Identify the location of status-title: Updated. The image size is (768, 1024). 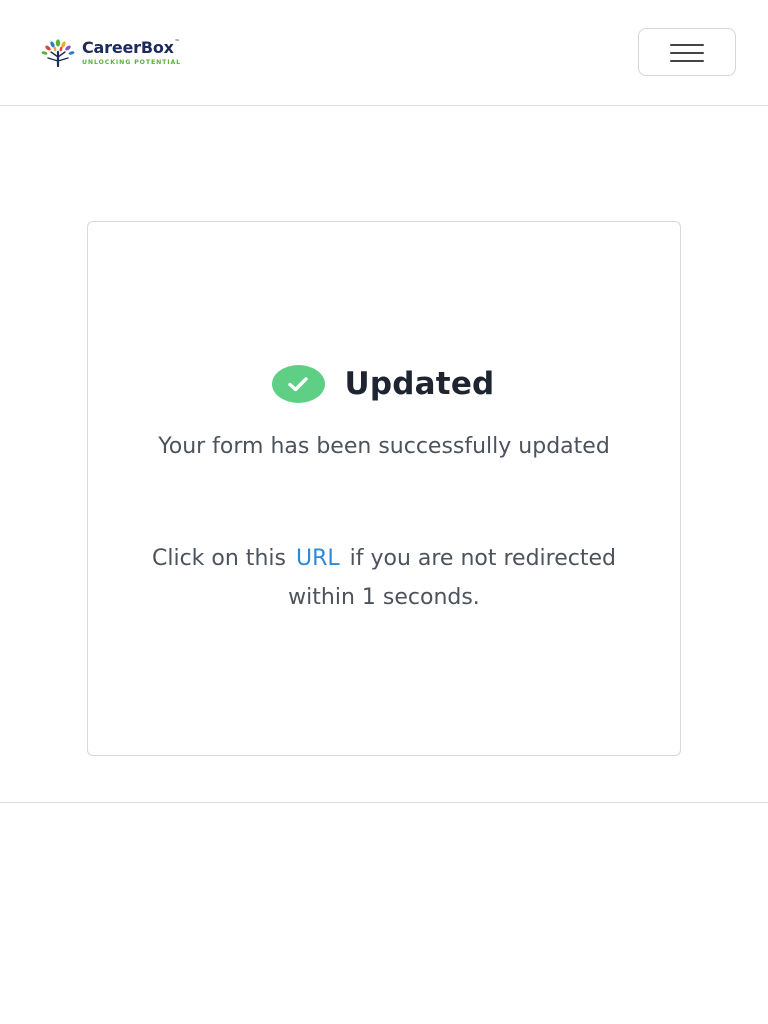
(419, 384).